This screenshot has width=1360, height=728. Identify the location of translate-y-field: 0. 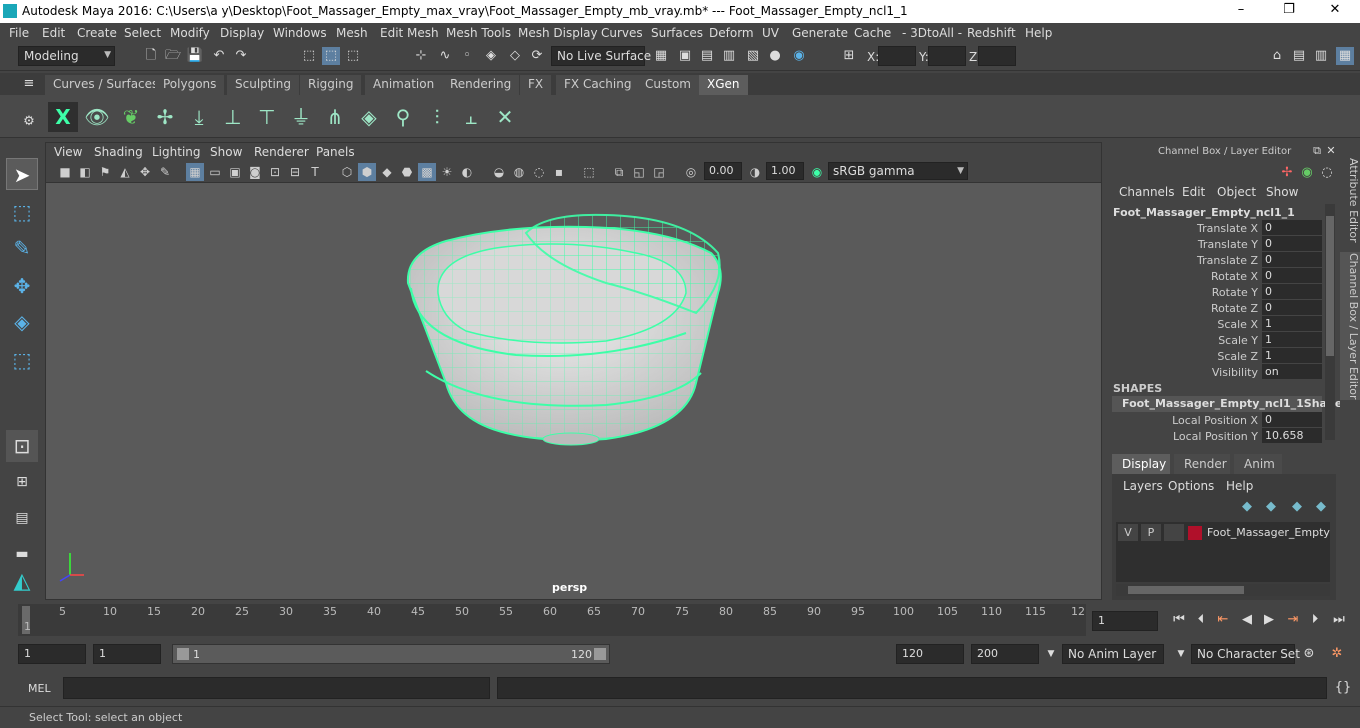
(1292, 243).